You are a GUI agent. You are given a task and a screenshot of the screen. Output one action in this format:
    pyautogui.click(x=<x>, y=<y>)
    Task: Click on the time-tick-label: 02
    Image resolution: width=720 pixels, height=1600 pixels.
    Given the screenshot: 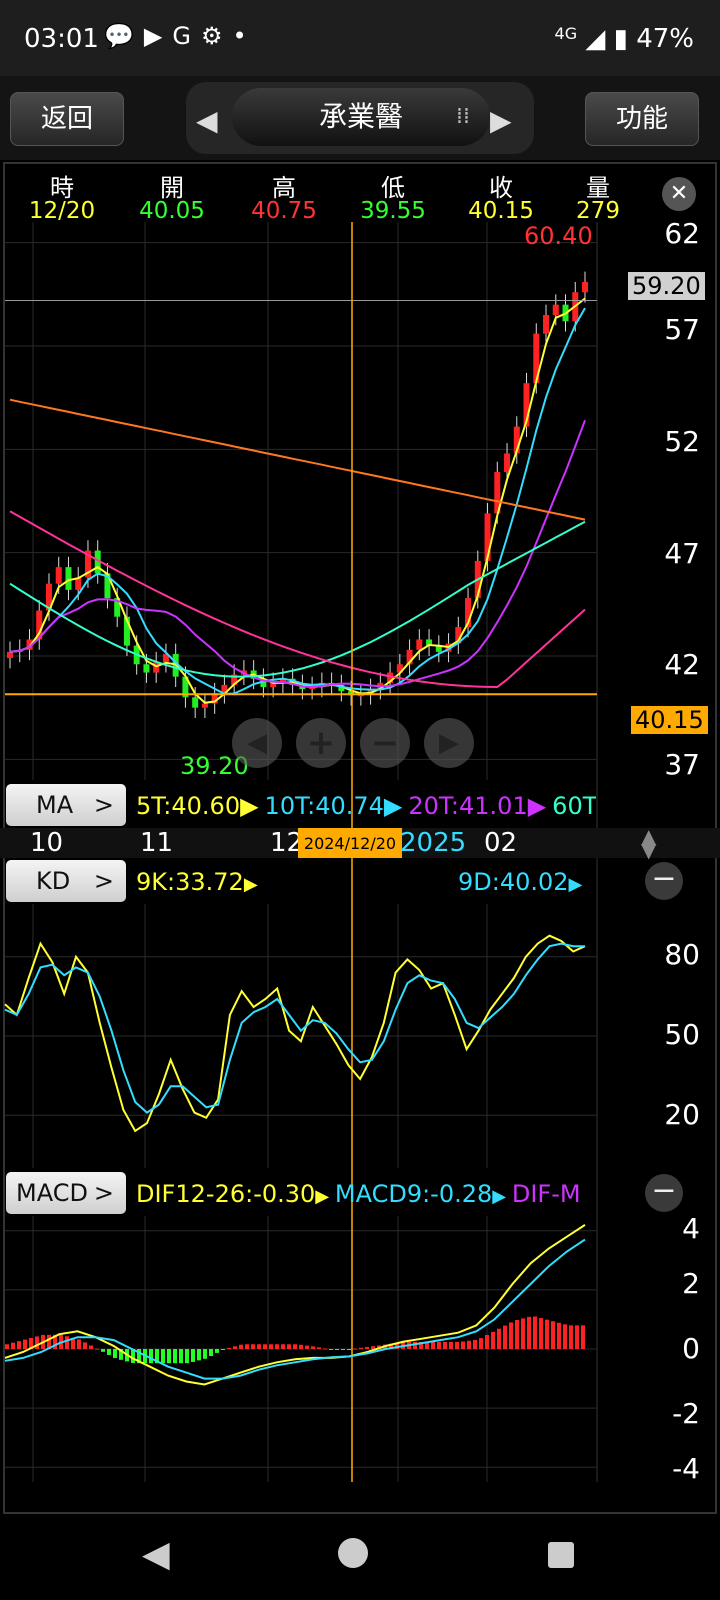 What is the action you would take?
    pyautogui.click(x=501, y=843)
    